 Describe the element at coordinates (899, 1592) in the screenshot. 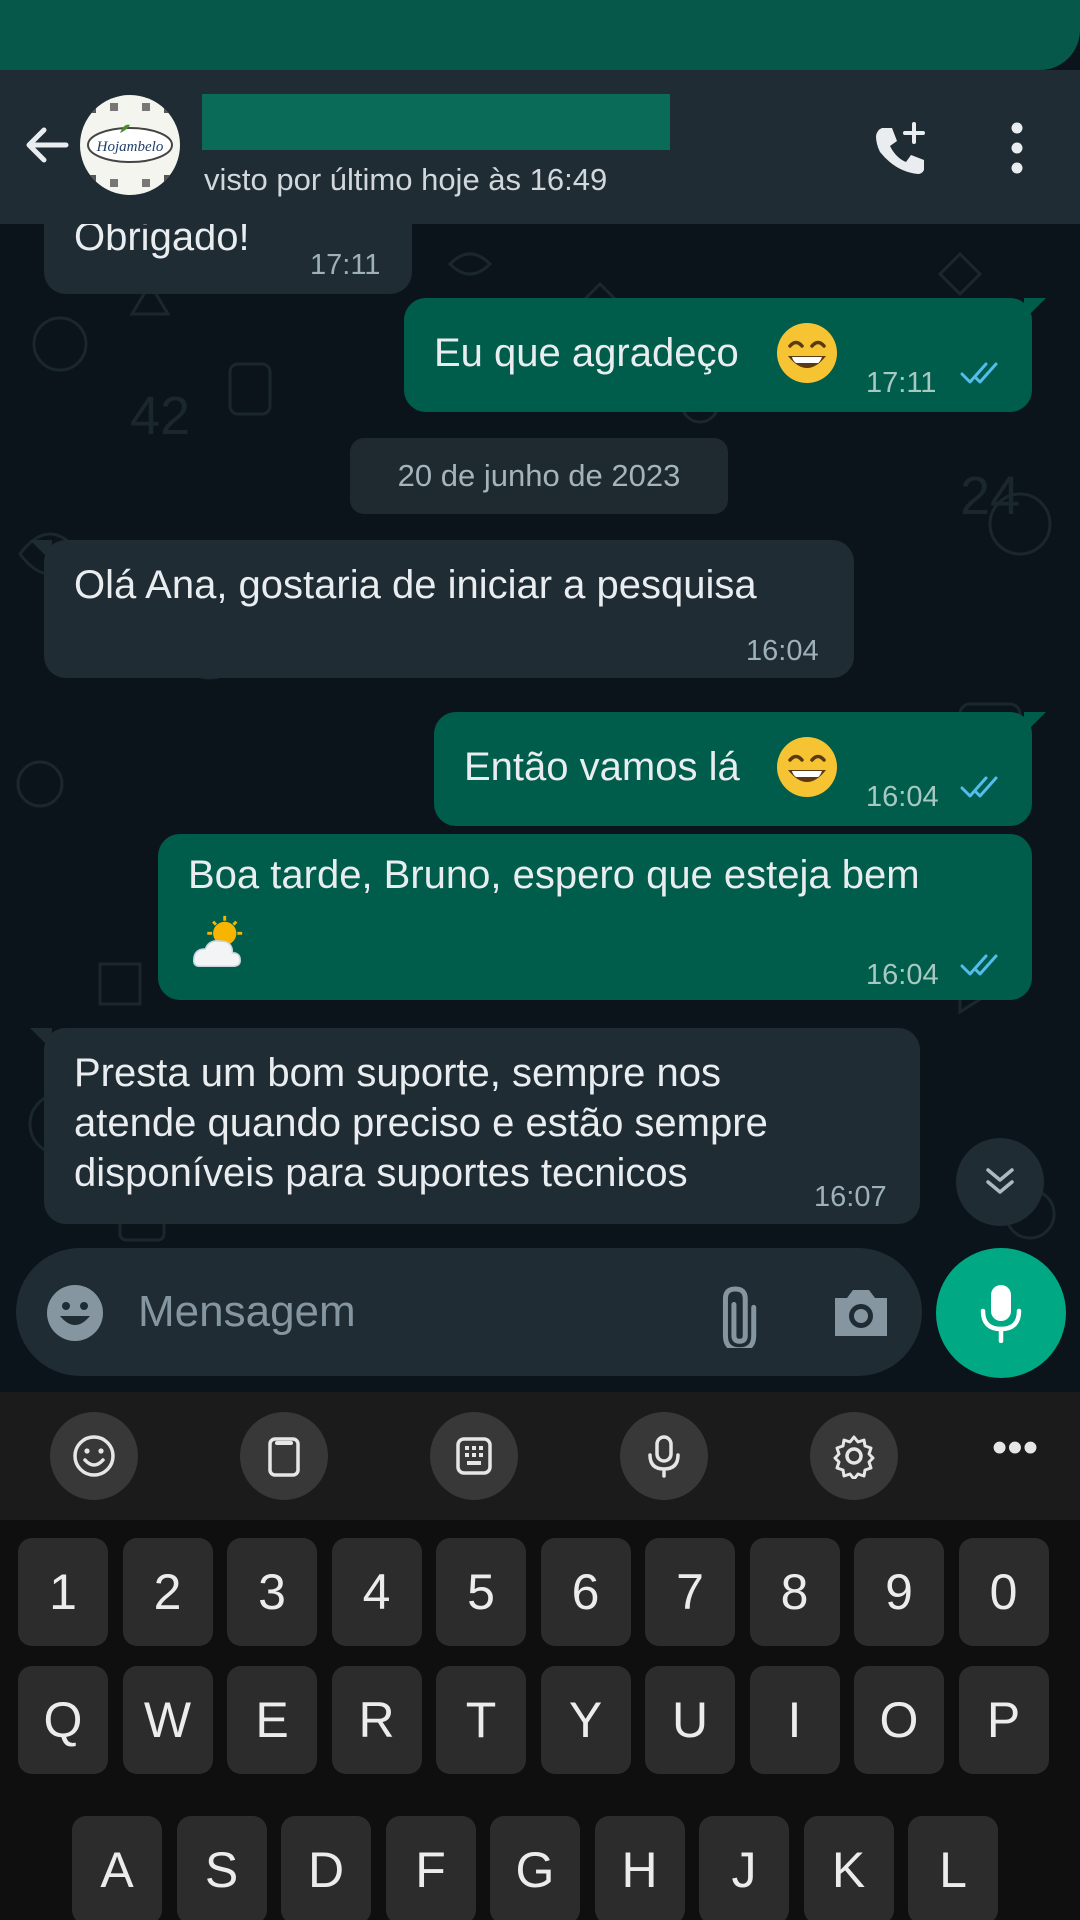

I see `key-9: 9` at that location.